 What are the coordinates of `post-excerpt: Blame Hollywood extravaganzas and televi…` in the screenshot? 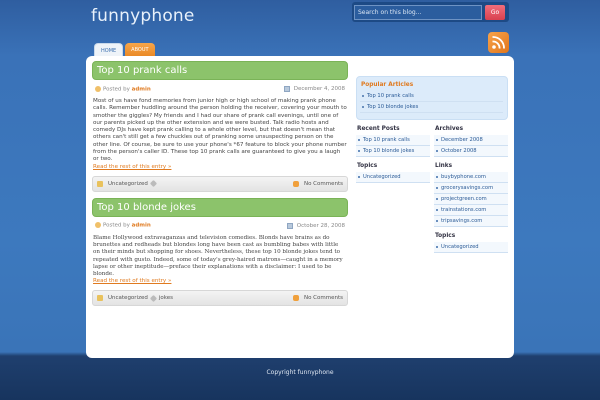 It's located at (218, 256).